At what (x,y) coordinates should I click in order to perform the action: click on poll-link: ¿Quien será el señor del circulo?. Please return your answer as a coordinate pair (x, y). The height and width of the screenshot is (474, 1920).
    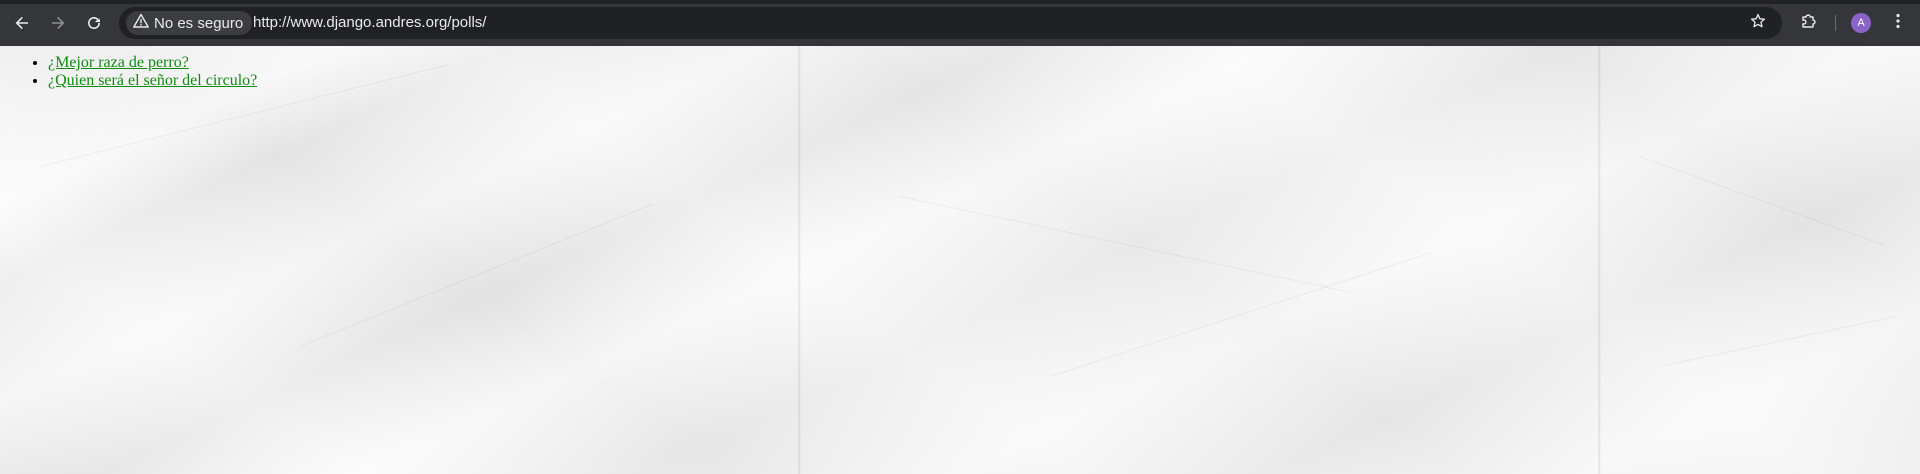
    Looking at the image, I should click on (152, 80).